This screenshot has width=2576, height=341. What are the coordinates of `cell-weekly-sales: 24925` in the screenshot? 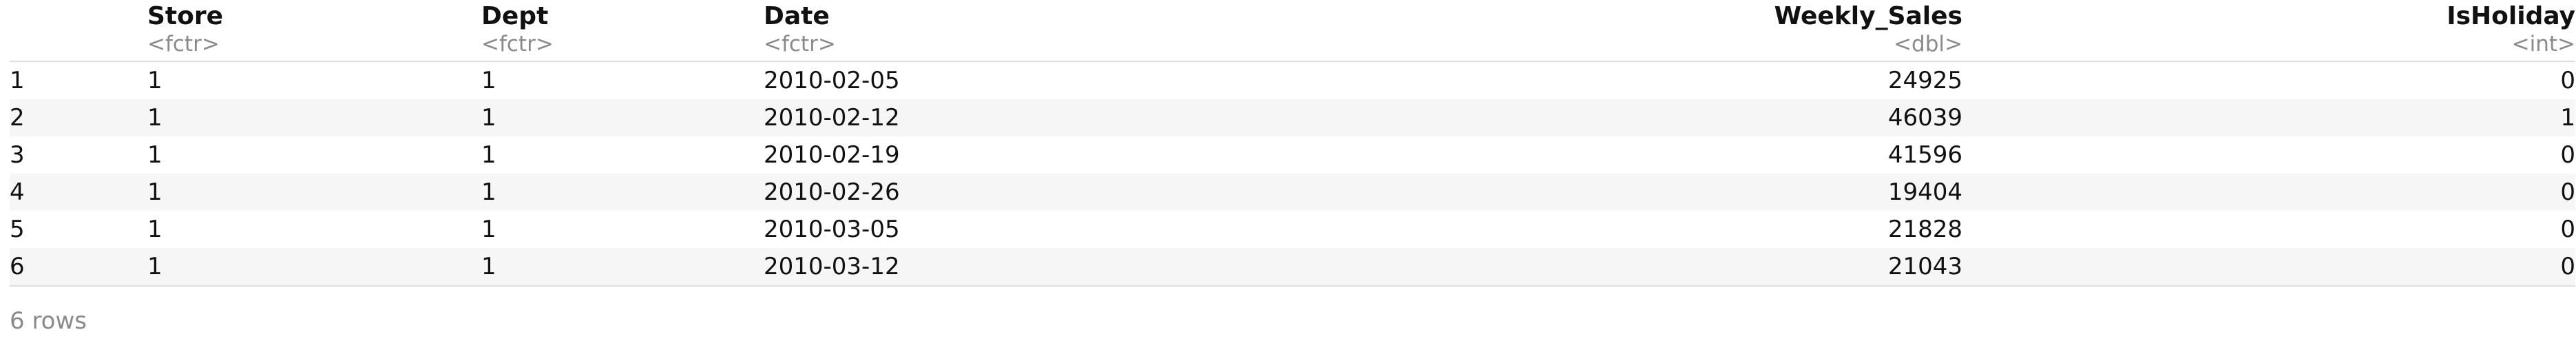 It's located at (1924, 80).